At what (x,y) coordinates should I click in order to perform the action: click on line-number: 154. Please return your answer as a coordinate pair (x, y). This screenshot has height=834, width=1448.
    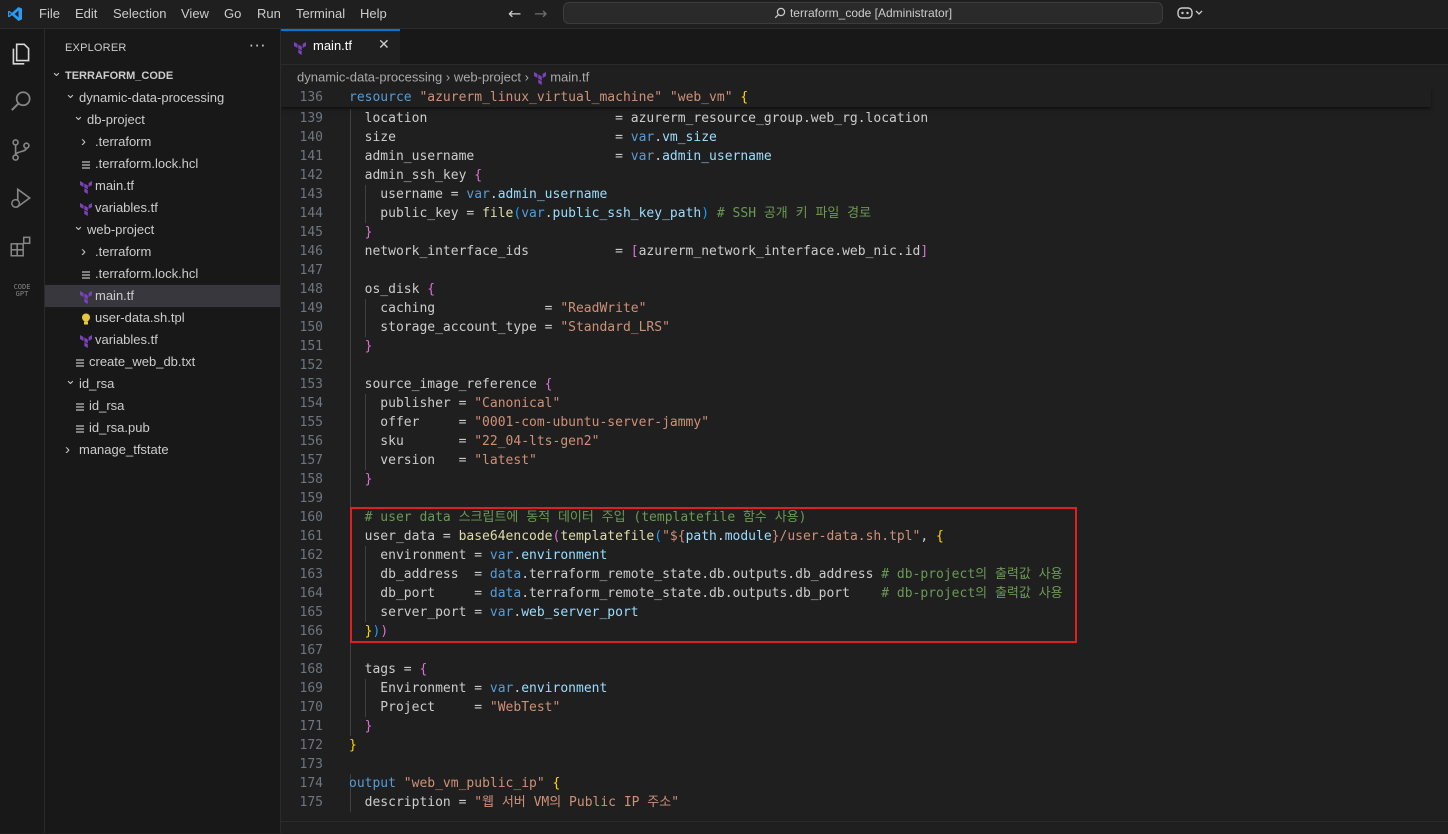
    Looking at the image, I should click on (311, 403).